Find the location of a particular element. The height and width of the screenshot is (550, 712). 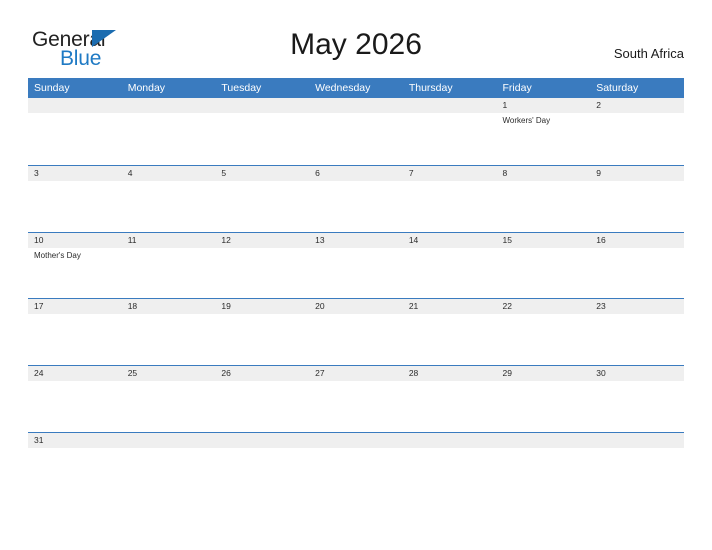

day-number: 27 is located at coordinates (356, 373).